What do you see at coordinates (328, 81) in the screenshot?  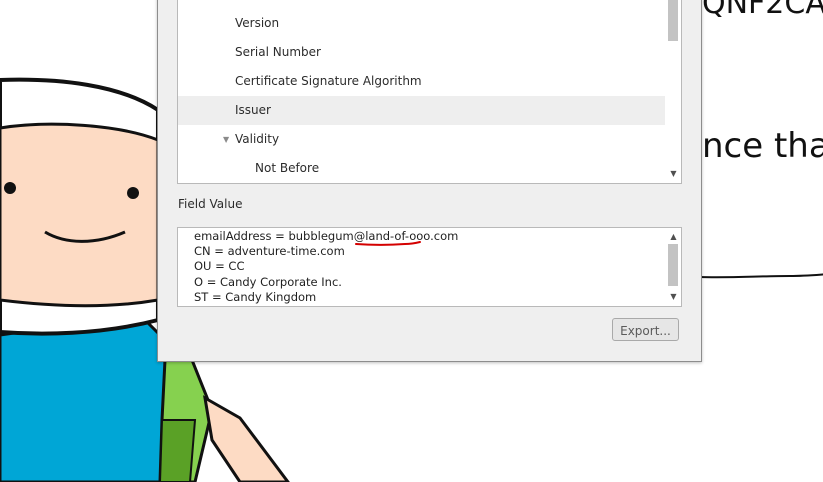 I see `tree-item-label: Certificate Signature Algorithm` at bounding box center [328, 81].